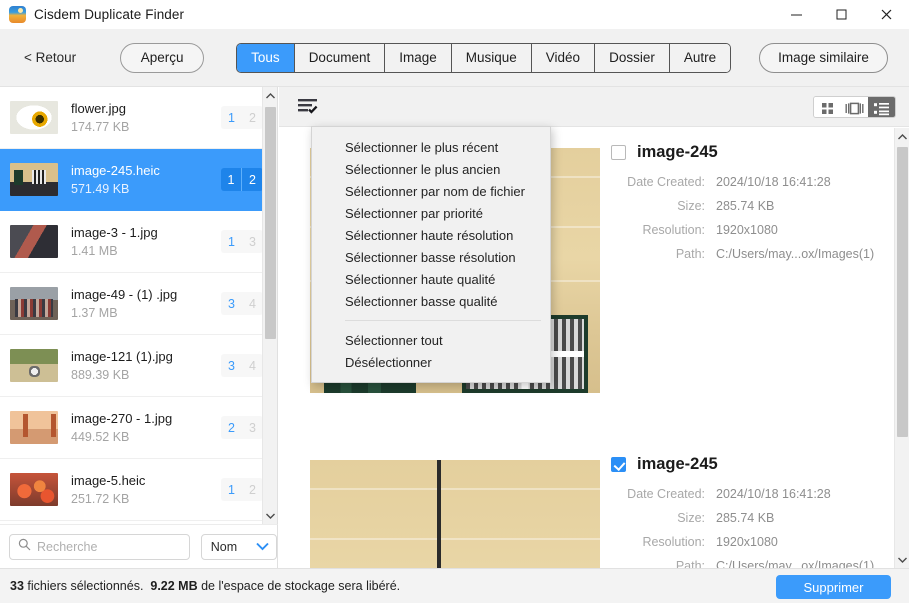 The width and height of the screenshot is (909, 603). What do you see at coordinates (751, 563) in the screenshot?
I see `metadata-row-path: Path: C:/Users/may...ox/Images(1)` at bounding box center [751, 563].